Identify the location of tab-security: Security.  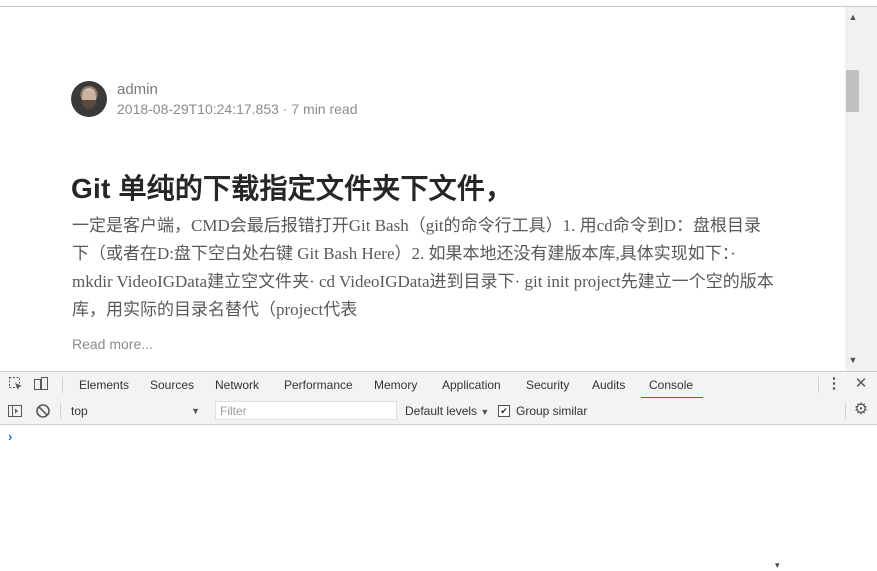
(547, 385).